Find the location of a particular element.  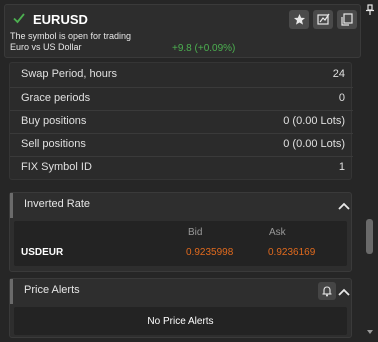

bid-value: 0.9235998 is located at coordinates (210, 252).